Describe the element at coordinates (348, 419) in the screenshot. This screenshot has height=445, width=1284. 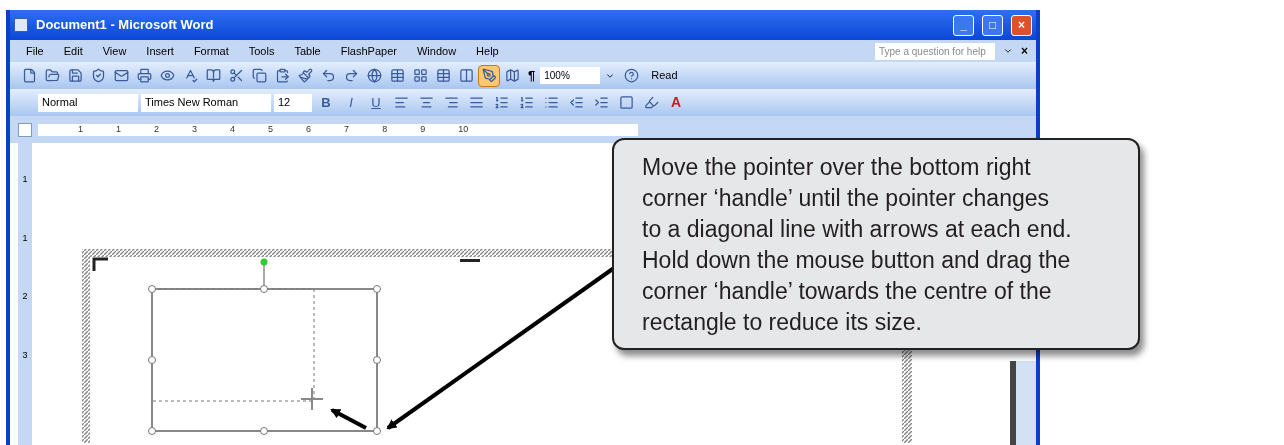
I see `pointer-arrow` at that location.